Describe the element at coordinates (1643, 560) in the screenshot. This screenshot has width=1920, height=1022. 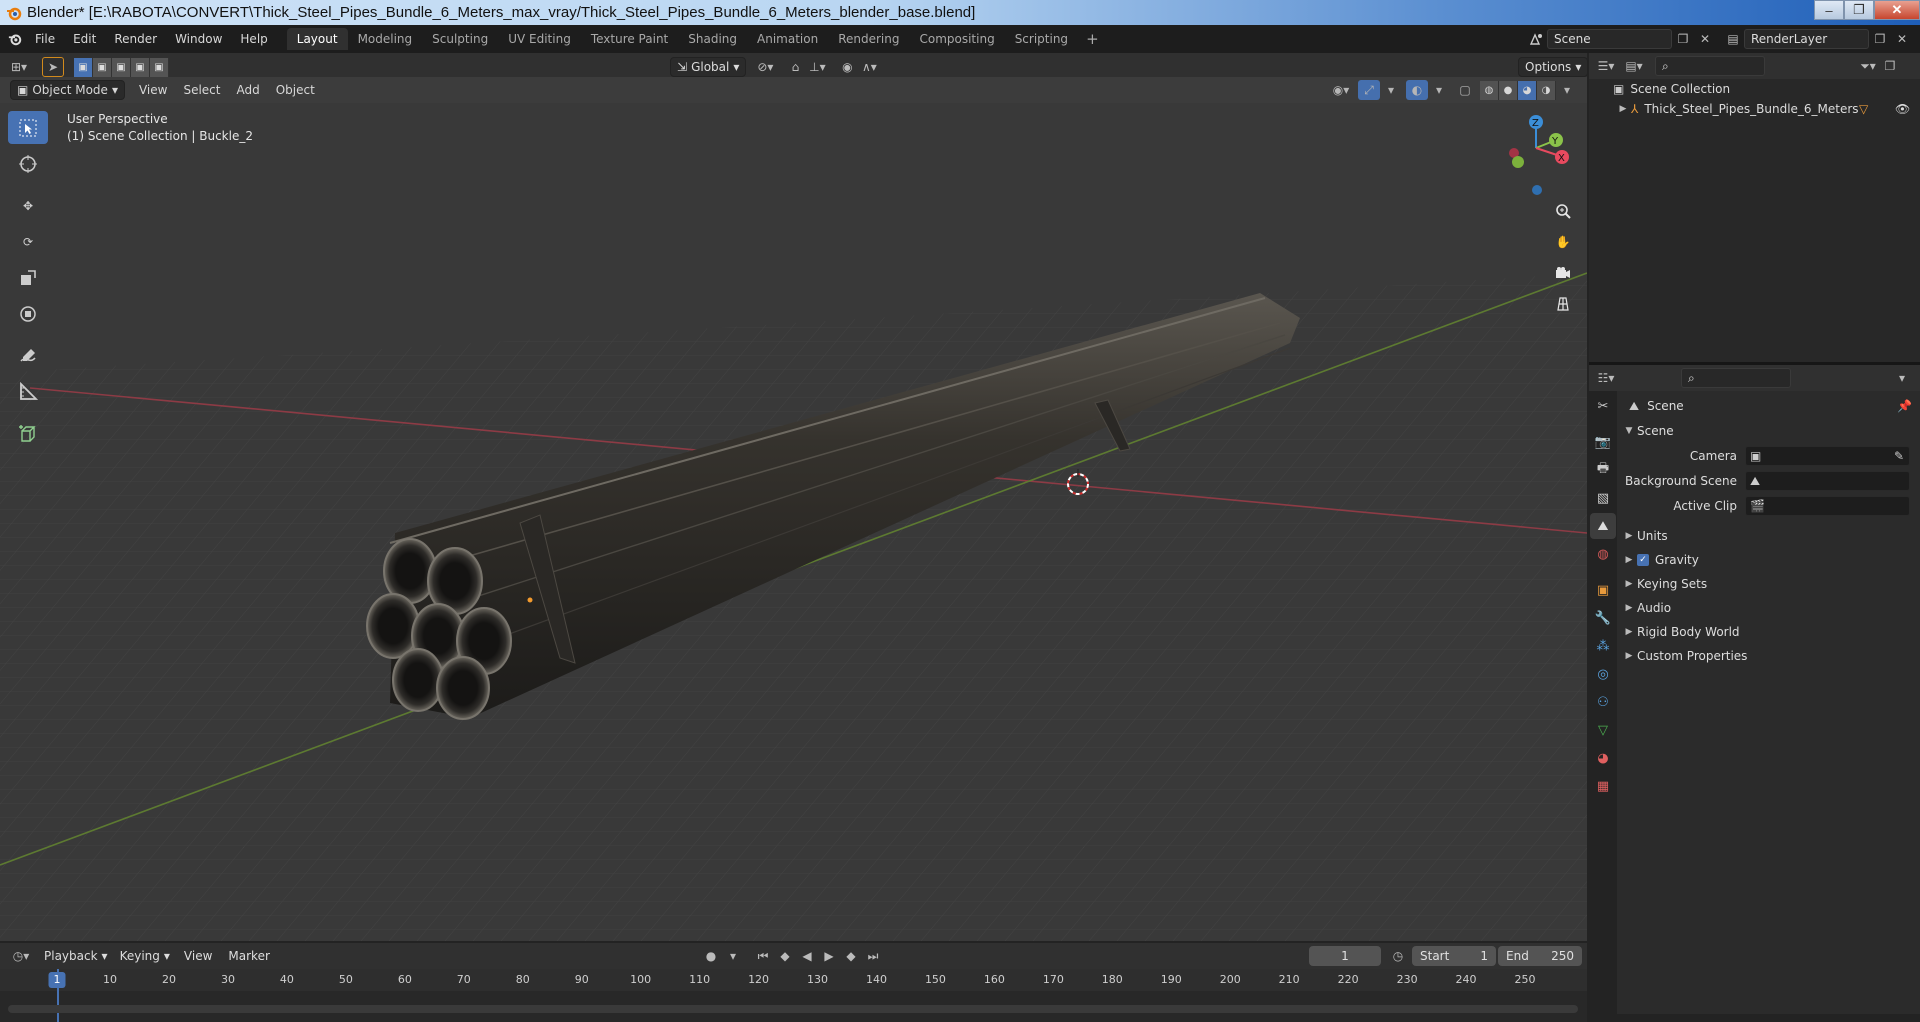
I see `gravity-checkbox: ✓` at that location.